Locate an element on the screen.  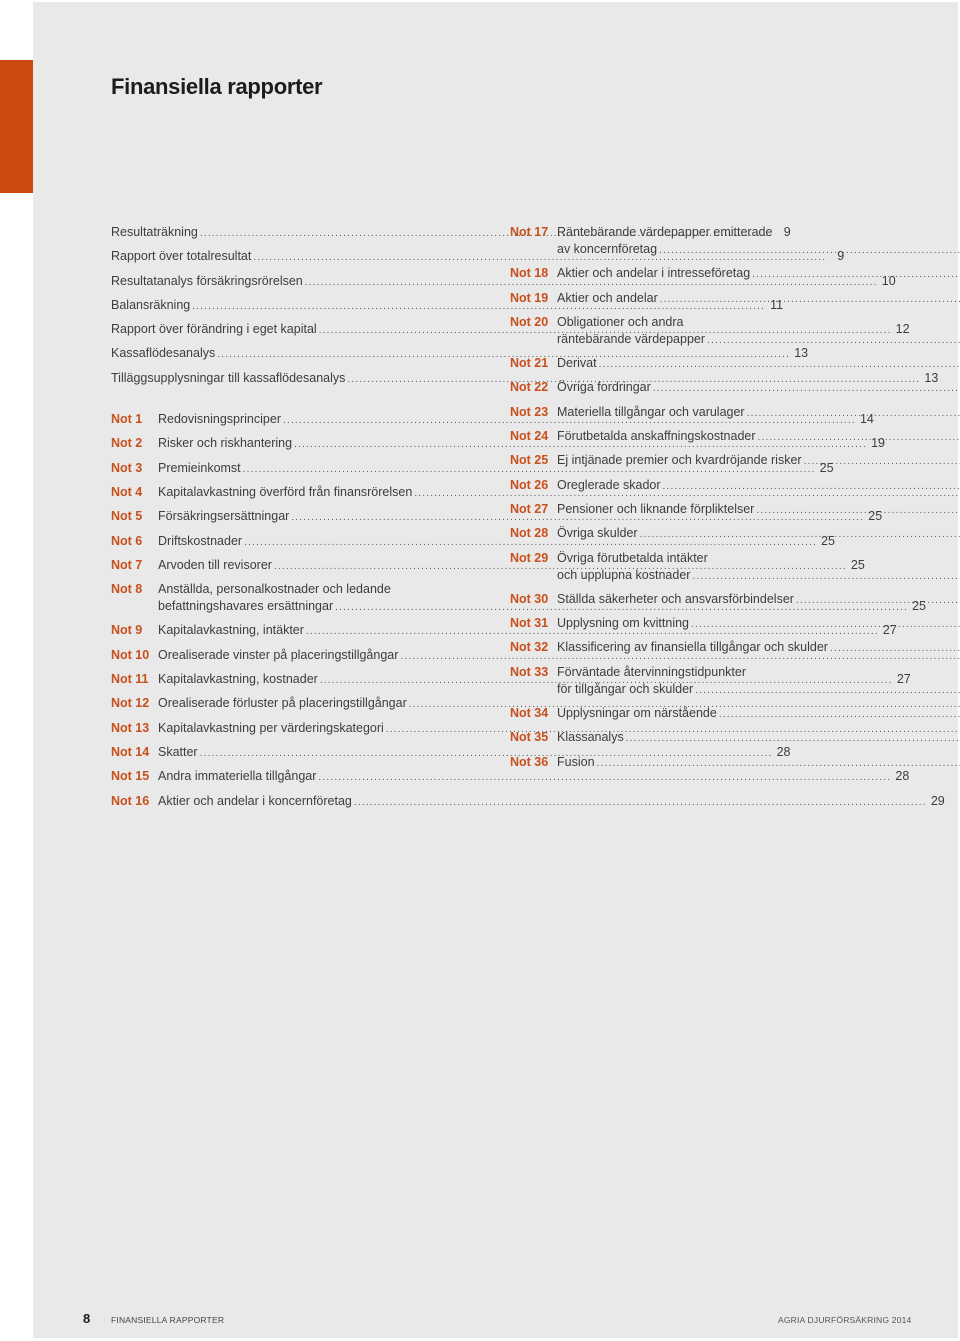
note-entry: Not 15Andra immateriella tillgångar28 is located at coordinates (510, 777).